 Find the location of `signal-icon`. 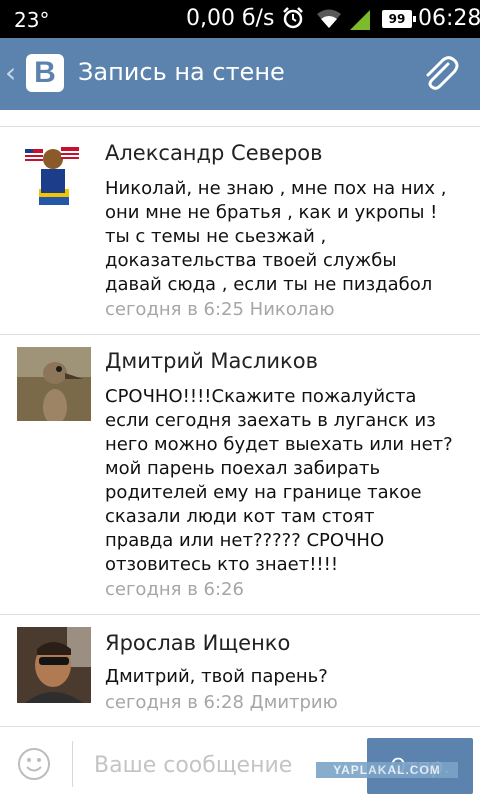

signal-icon is located at coordinates (360, 20).